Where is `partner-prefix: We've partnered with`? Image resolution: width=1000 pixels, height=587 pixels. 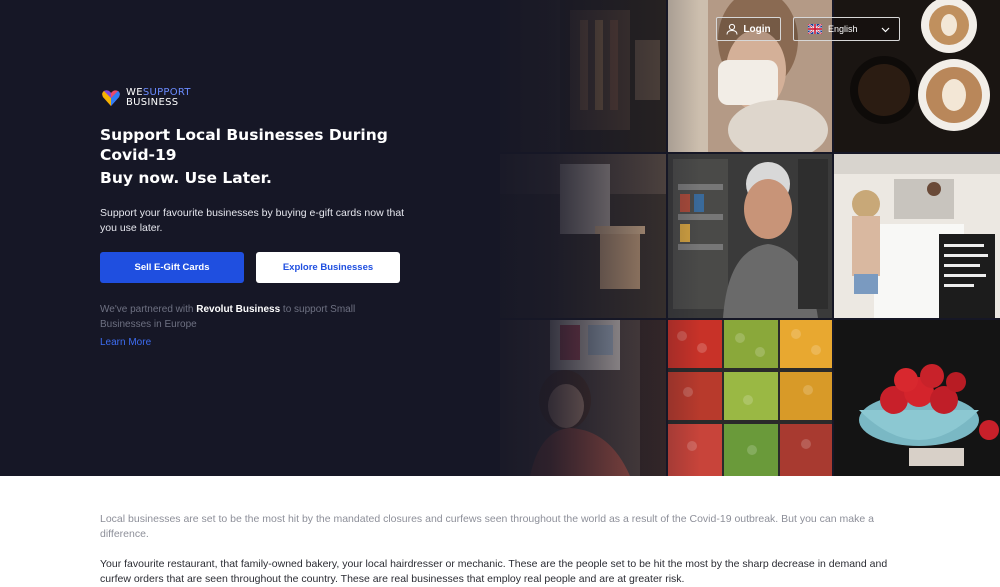 partner-prefix: We've partnered with is located at coordinates (148, 309).